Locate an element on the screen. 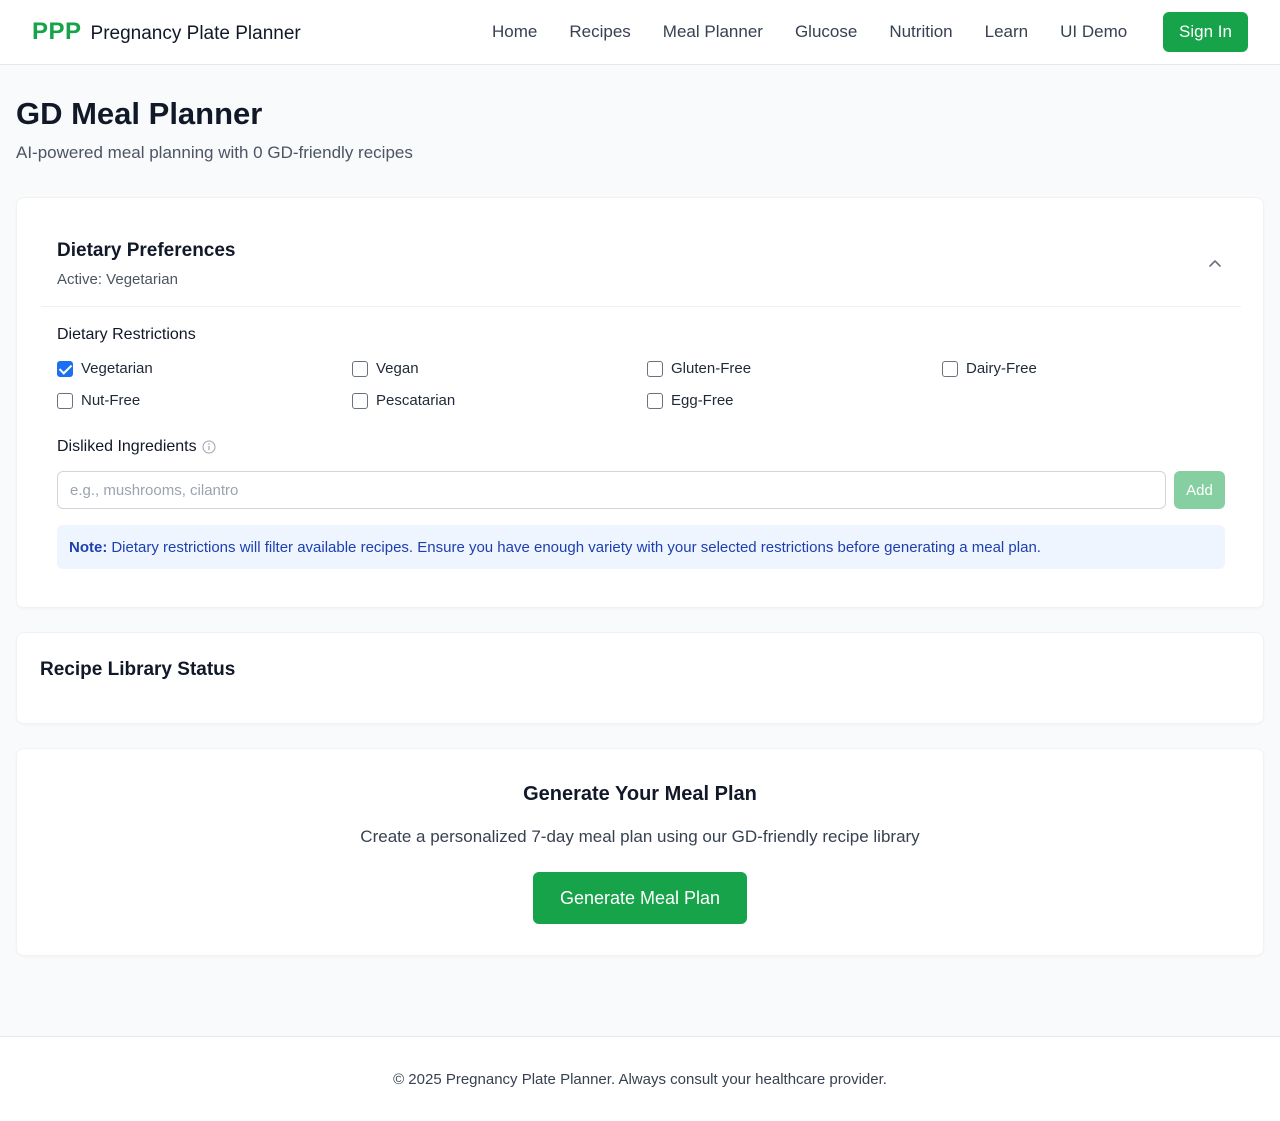 The image size is (1280, 1121). brand: PPP Pregnancy Plate Planner is located at coordinates (166, 32).